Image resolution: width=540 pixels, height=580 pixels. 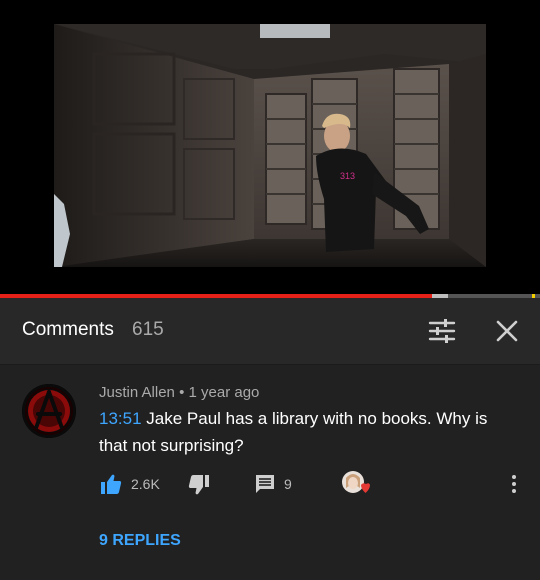 What do you see at coordinates (270, 331) in the screenshot?
I see `comments-header: Comments 615` at bounding box center [270, 331].